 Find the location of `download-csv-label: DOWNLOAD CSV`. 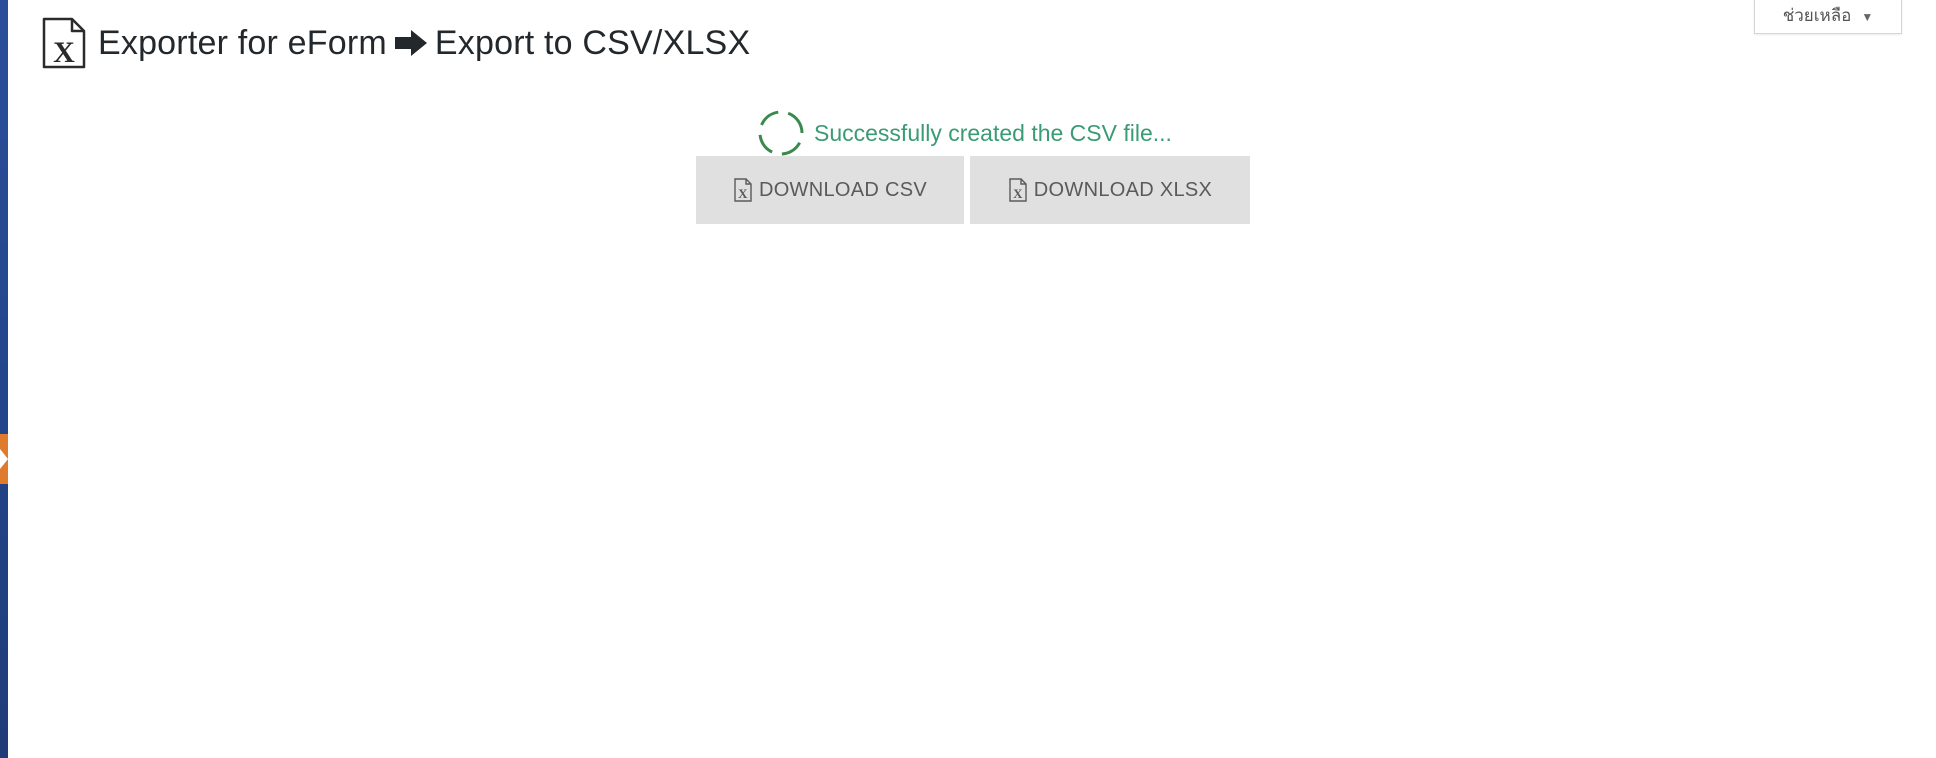

download-csv-label: DOWNLOAD CSV is located at coordinates (843, 189).